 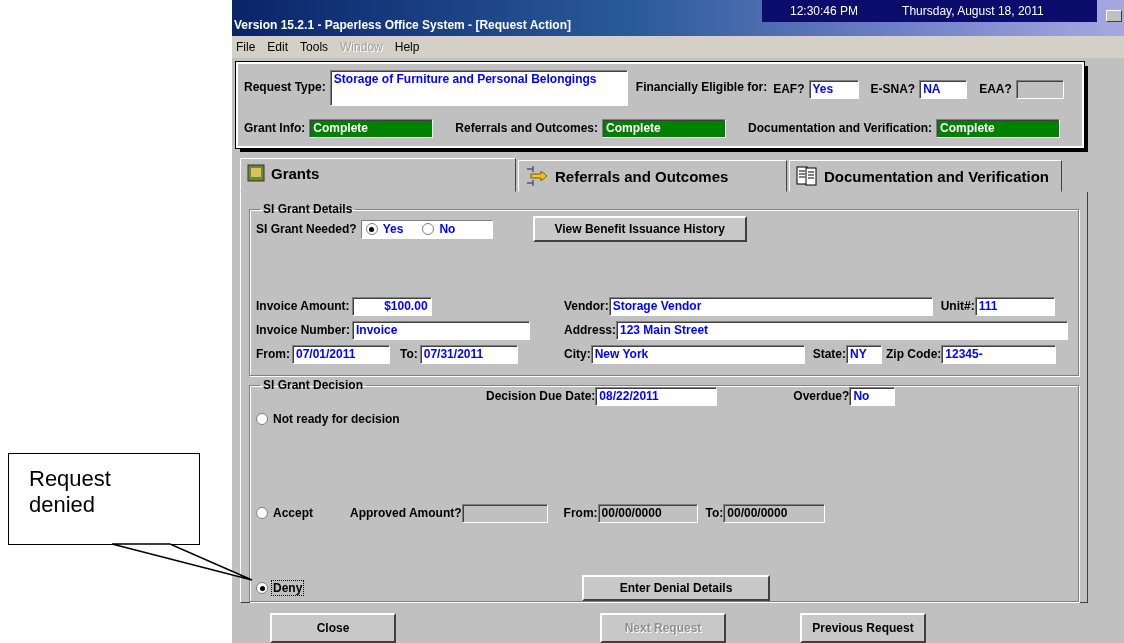 I want to click on radio-option: Yes, so click(x=385, y=229).